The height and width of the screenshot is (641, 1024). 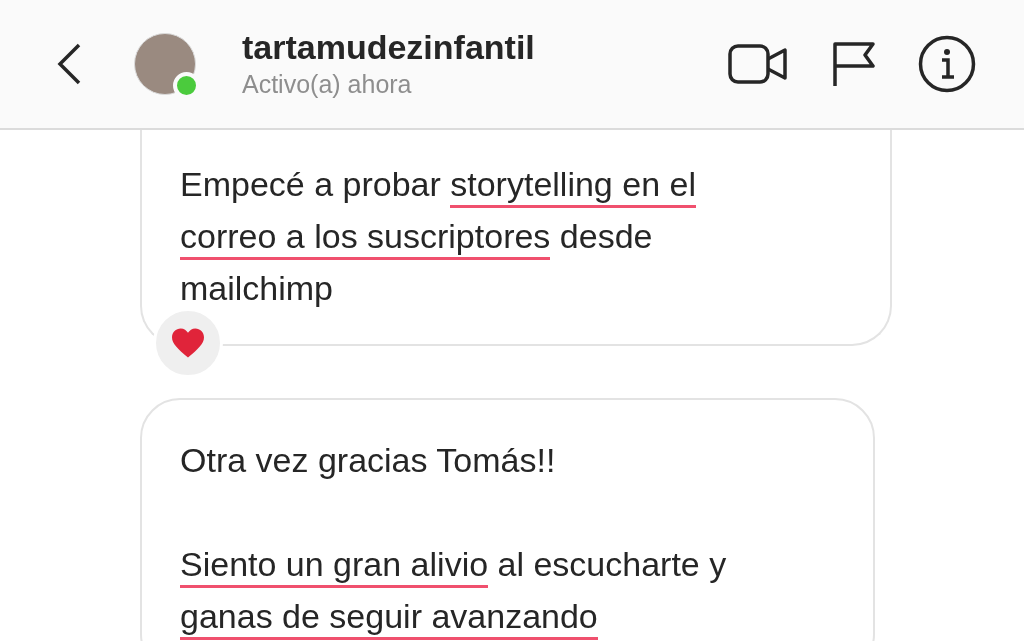 What do you see at coordinates (368, 460) in the screenshot?
I see `message-text: Otra vez gracias Tomás!!` at bounding box center [368, 460].